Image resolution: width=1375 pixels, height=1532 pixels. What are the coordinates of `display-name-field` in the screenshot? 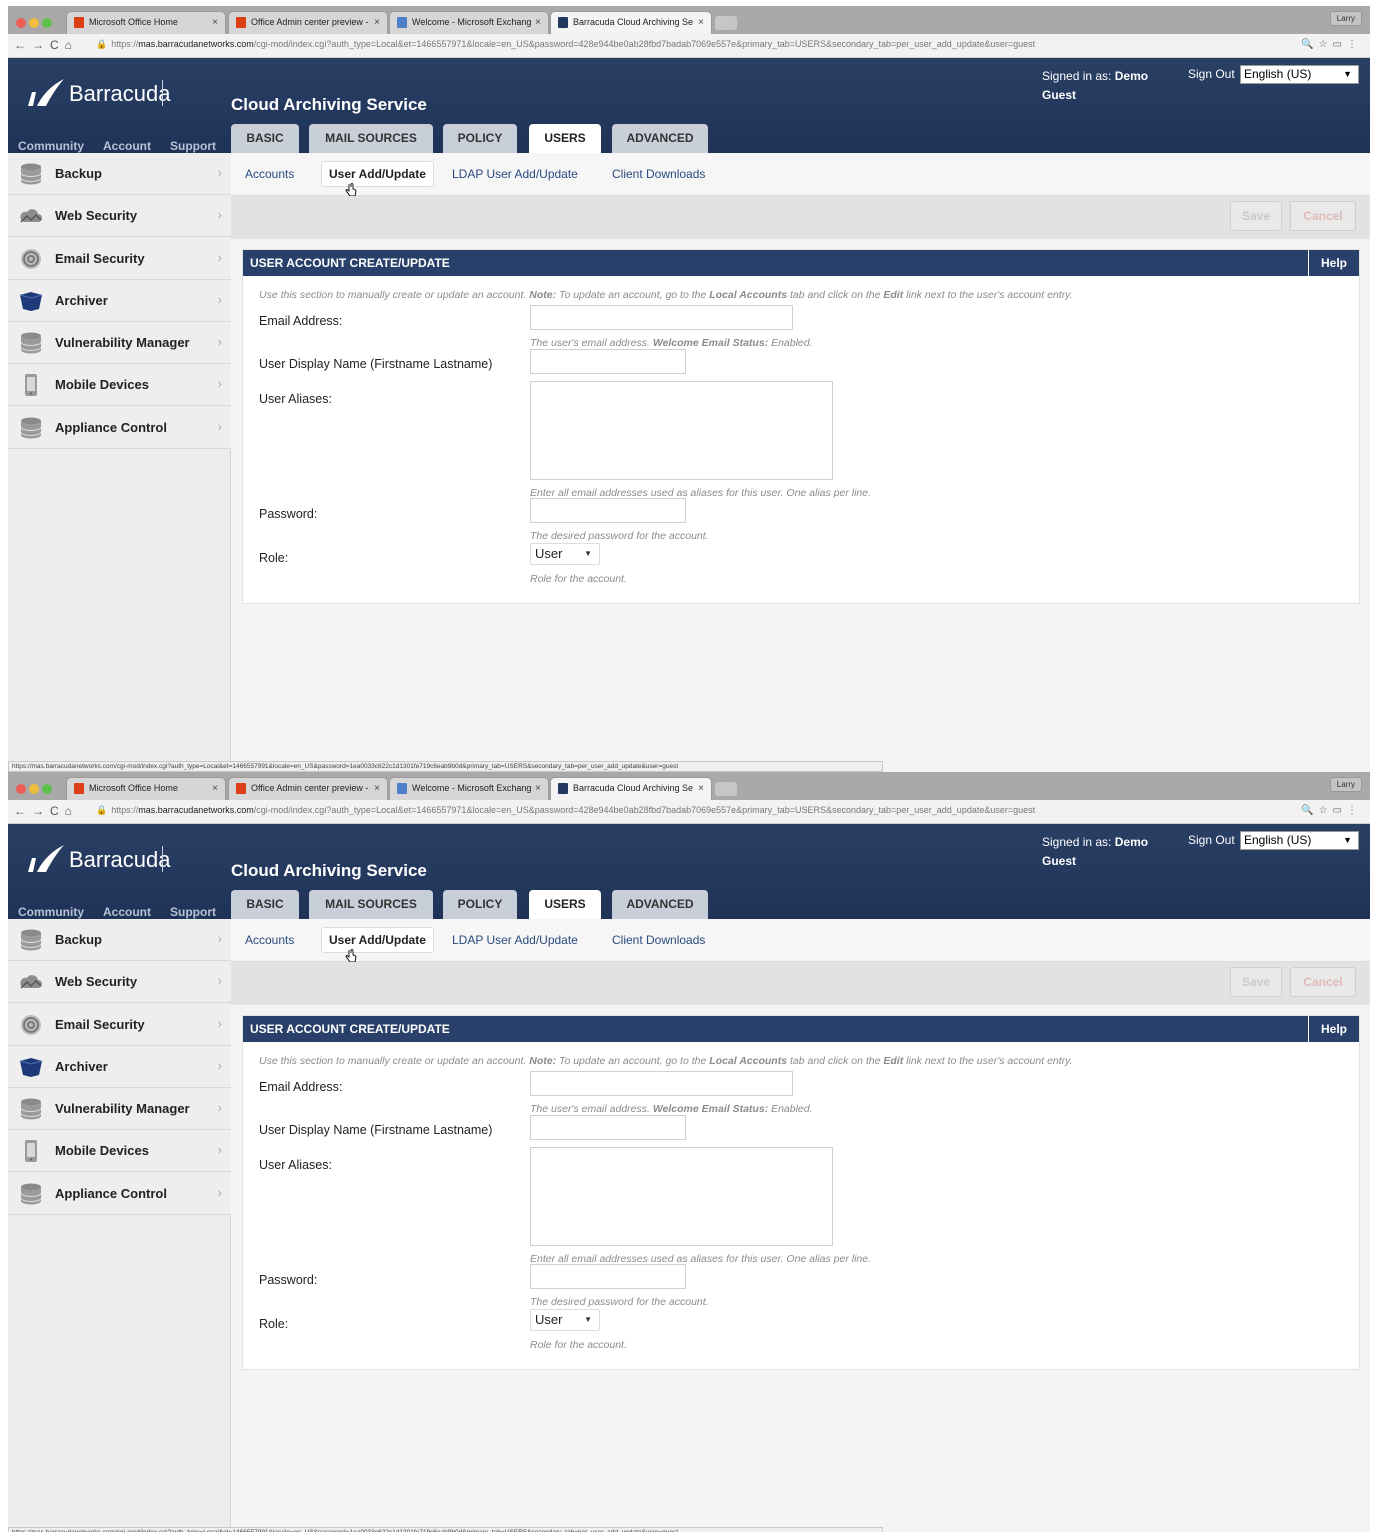 It's located at (608, 361).